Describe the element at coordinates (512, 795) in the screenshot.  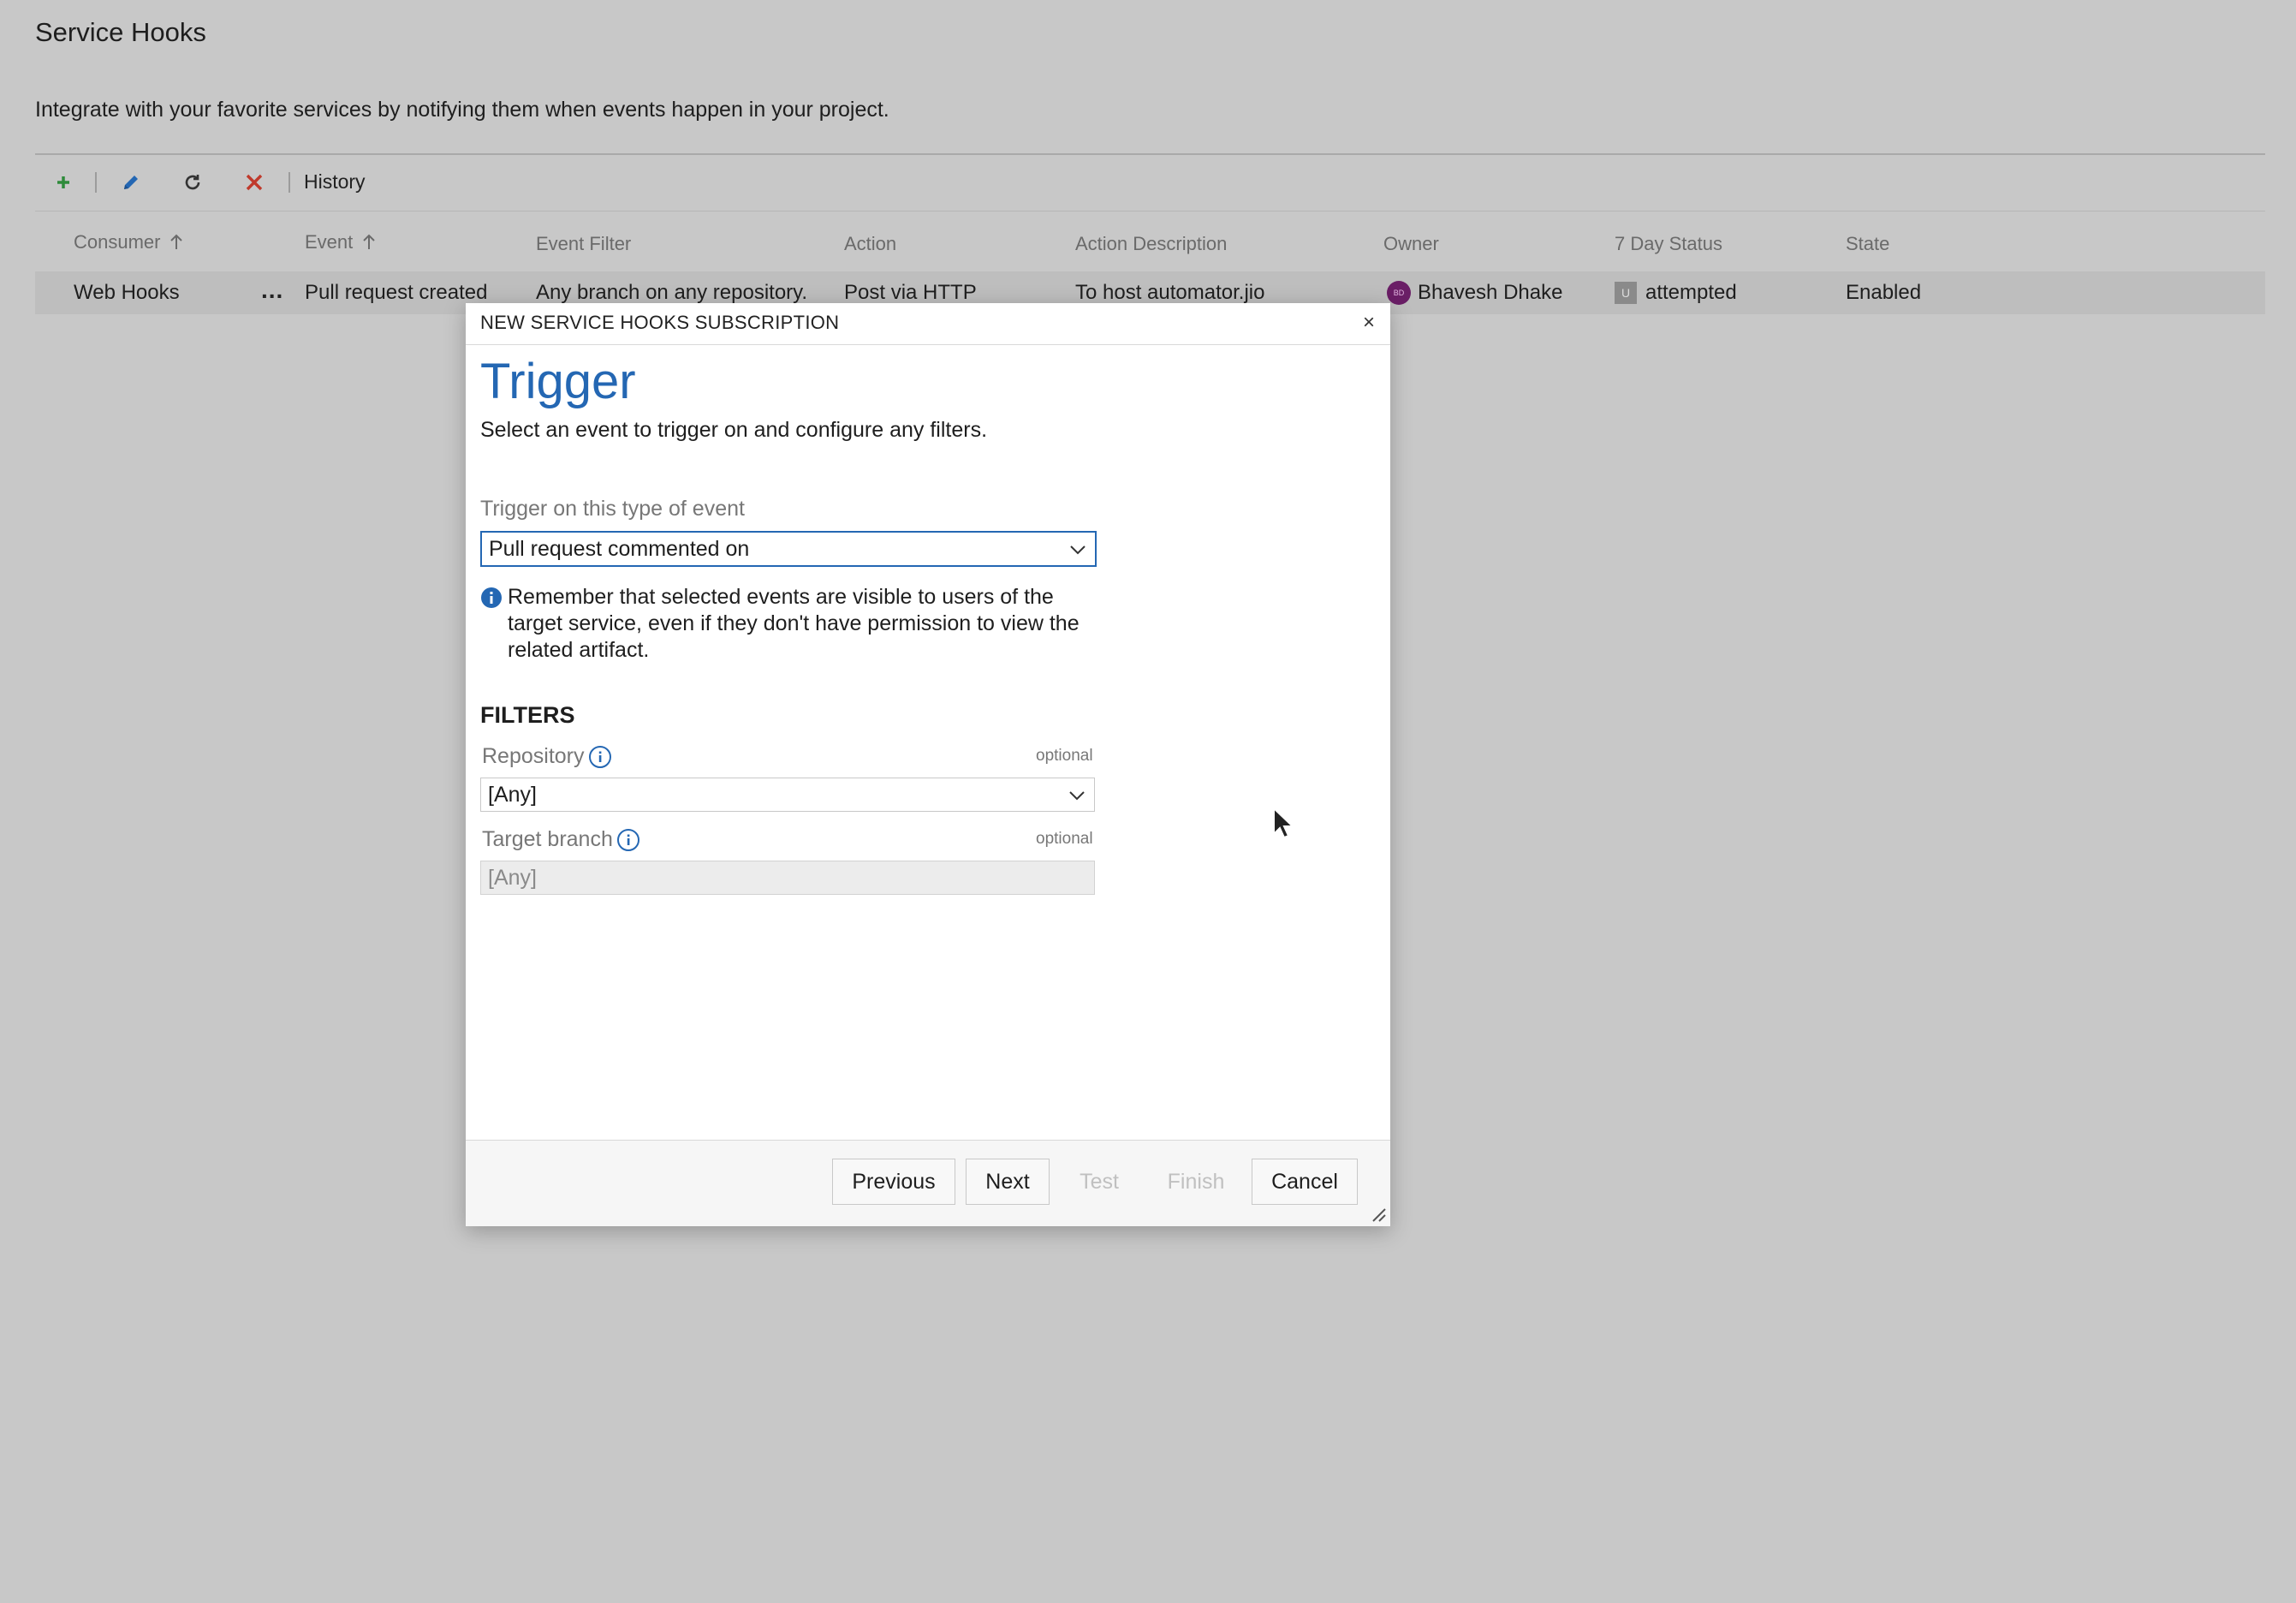
I see `repository-value: [Any]` at that location.